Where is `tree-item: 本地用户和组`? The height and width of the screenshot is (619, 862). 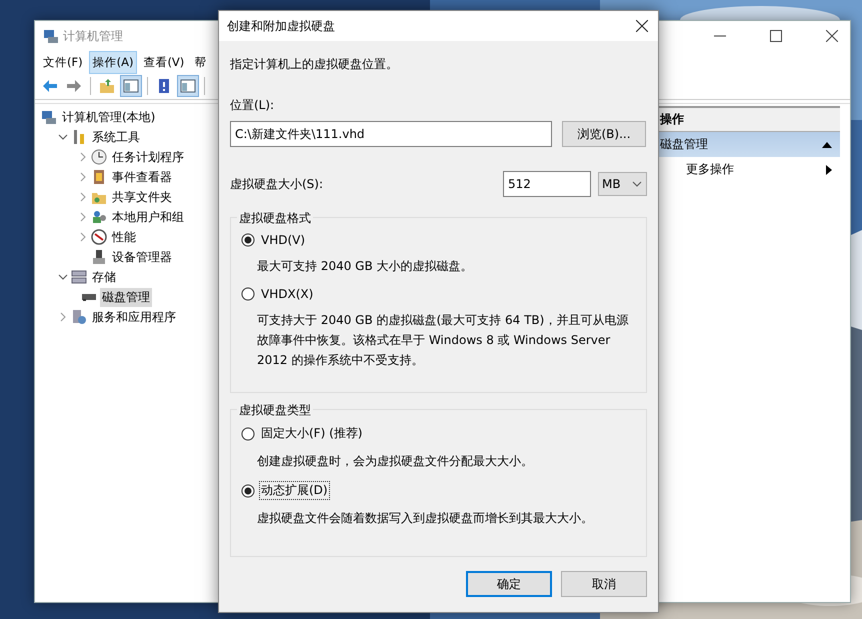
tree-item: 本地用户和组 is located at coordinates (148, 217).